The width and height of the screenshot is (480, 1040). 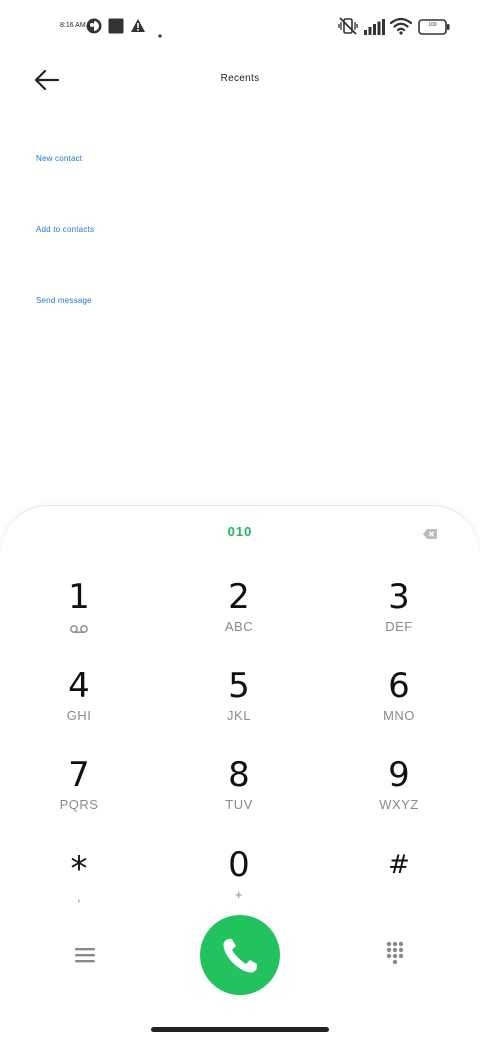 I want to click on key-star: * ,, so click(x=79, y=886).